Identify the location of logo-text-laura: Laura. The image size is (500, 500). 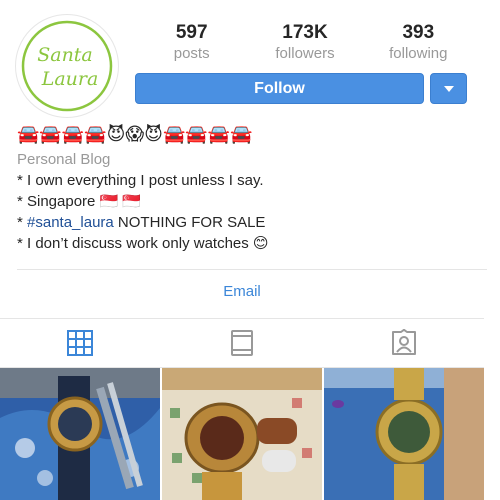
(70, 79).